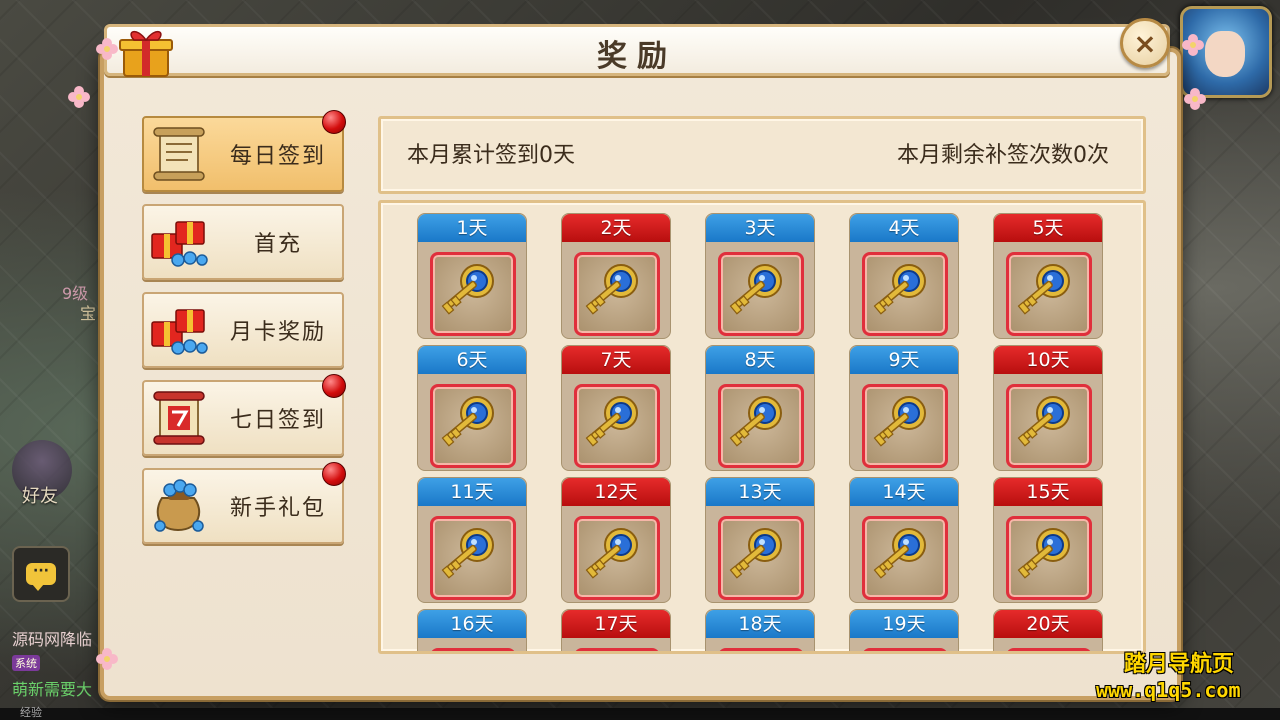  I want to click on menu-label: 月卡奖励, so click(277, 332).